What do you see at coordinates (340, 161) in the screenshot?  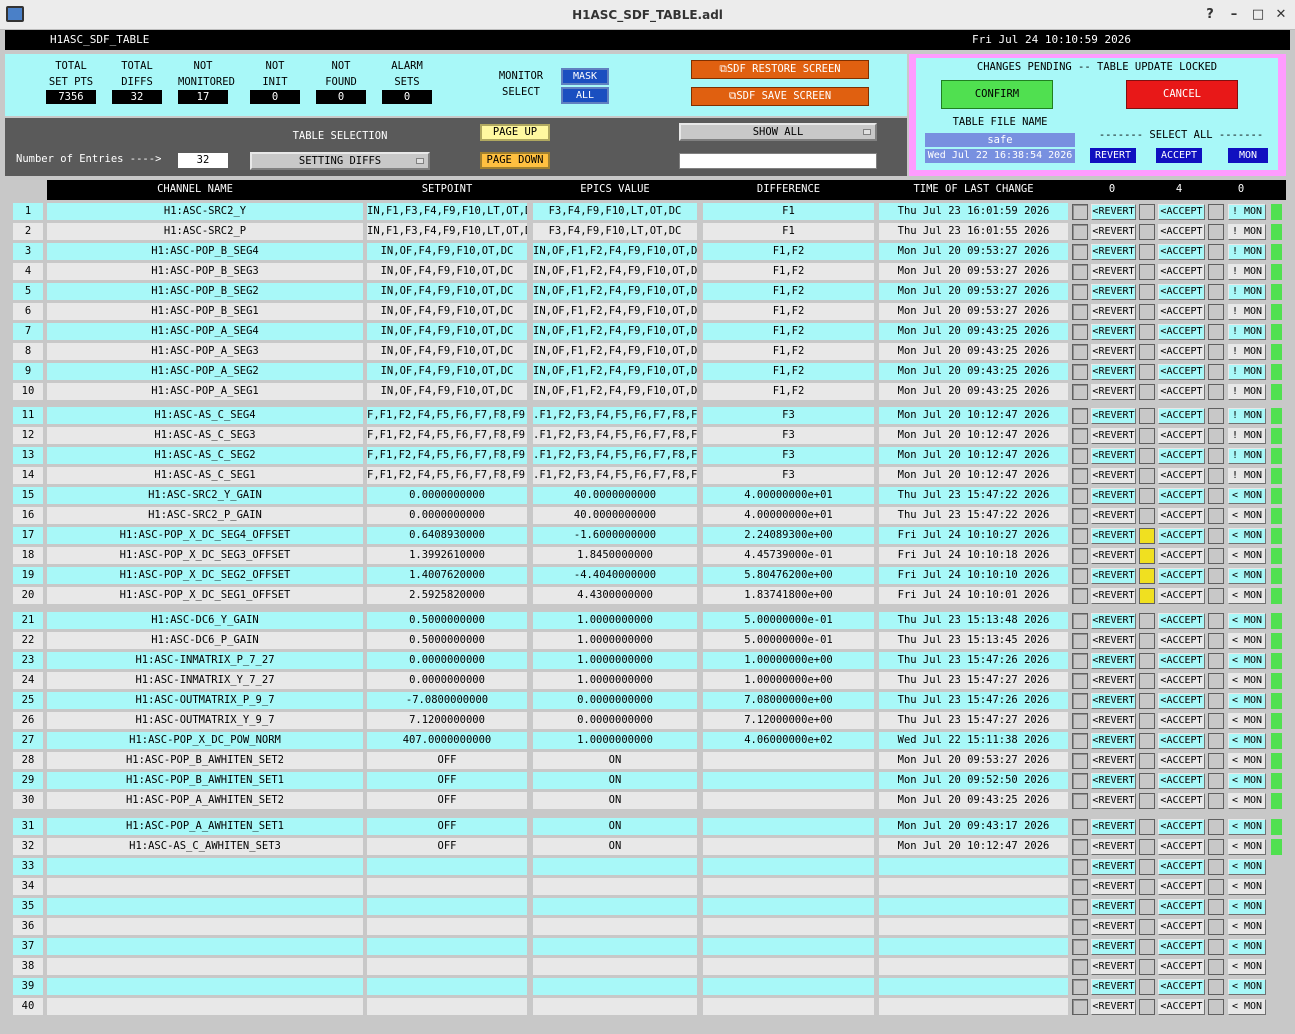 I see `table-selection-menu: SETTING DIFFS` at bounding box center [340, 161].